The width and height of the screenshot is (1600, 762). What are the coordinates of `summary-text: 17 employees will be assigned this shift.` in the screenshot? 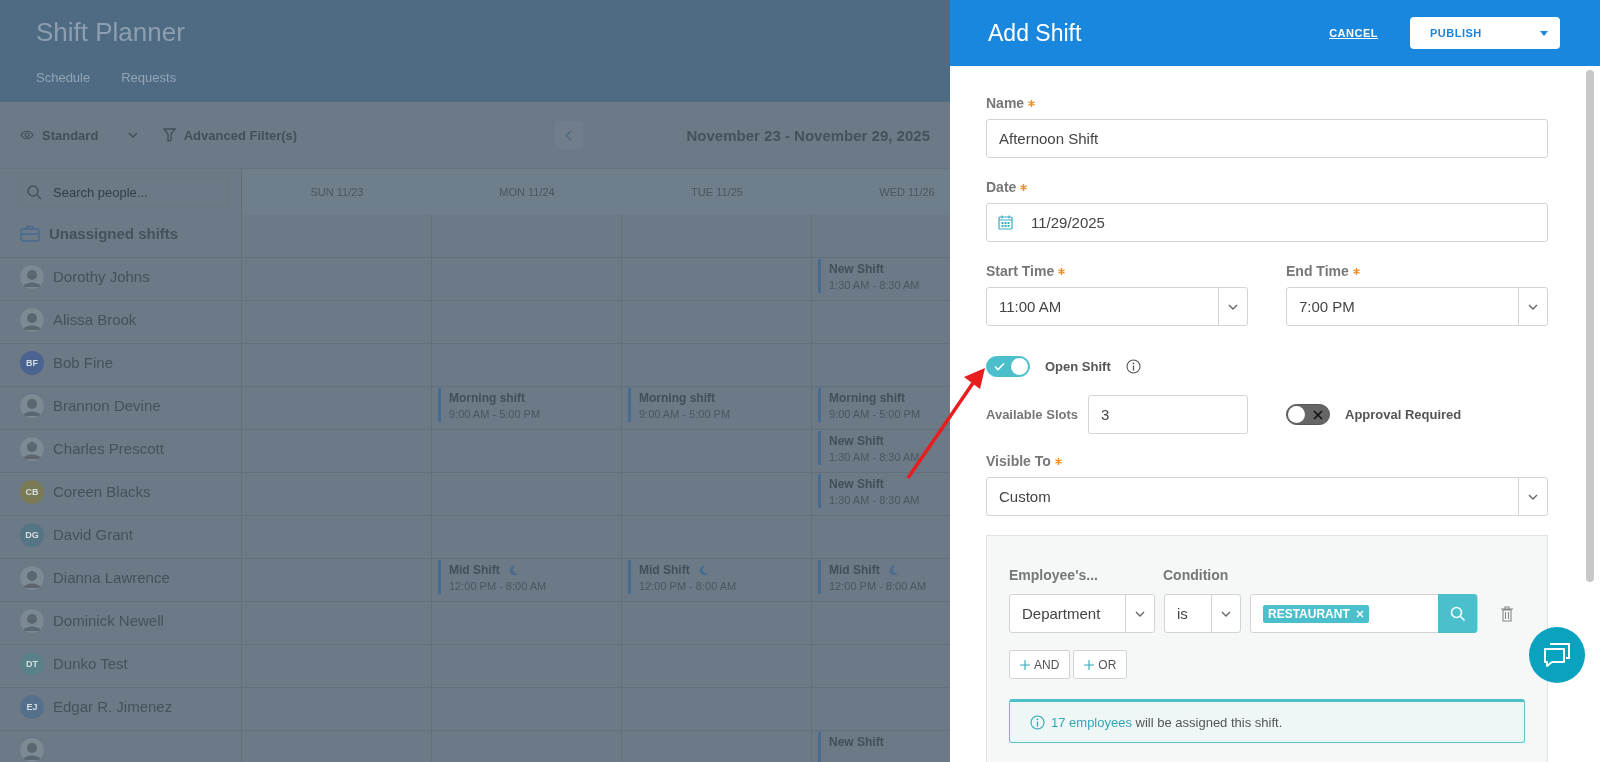 It's located at (1167, 722).